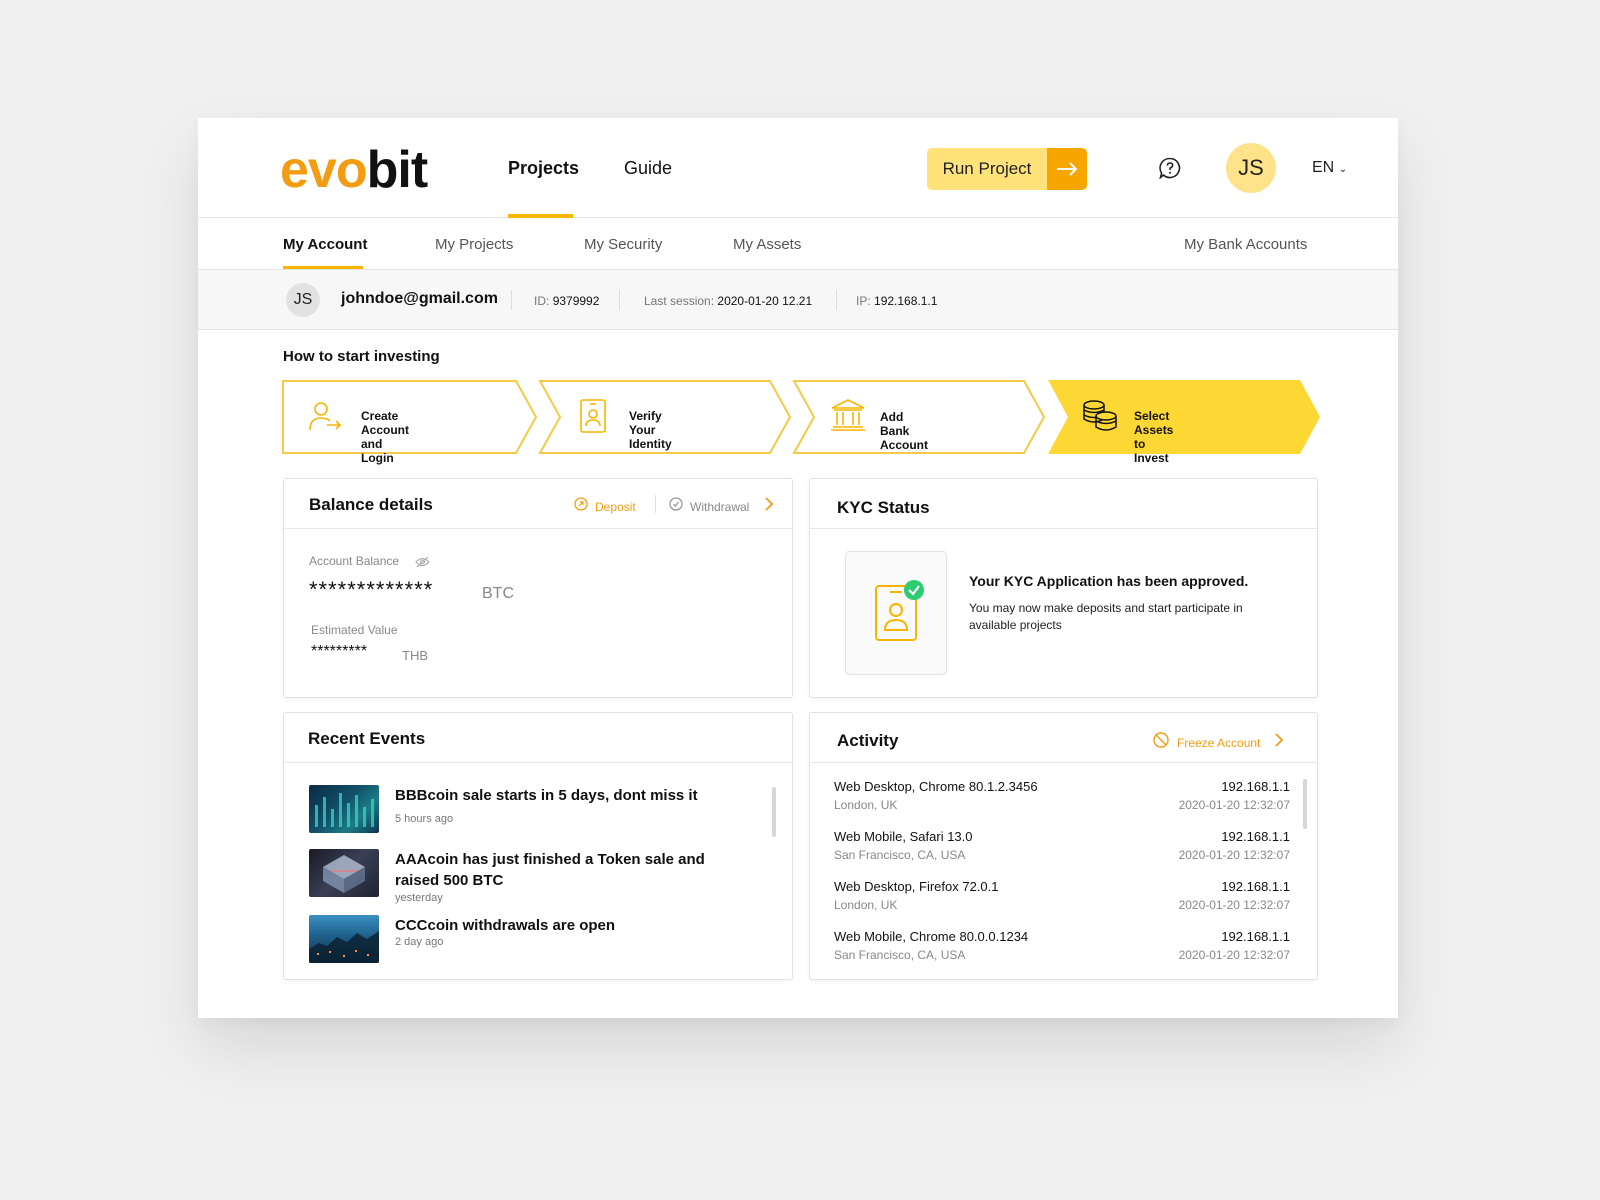  I want to click on step-label: Select Assets to Invest, so click(1154, 437).